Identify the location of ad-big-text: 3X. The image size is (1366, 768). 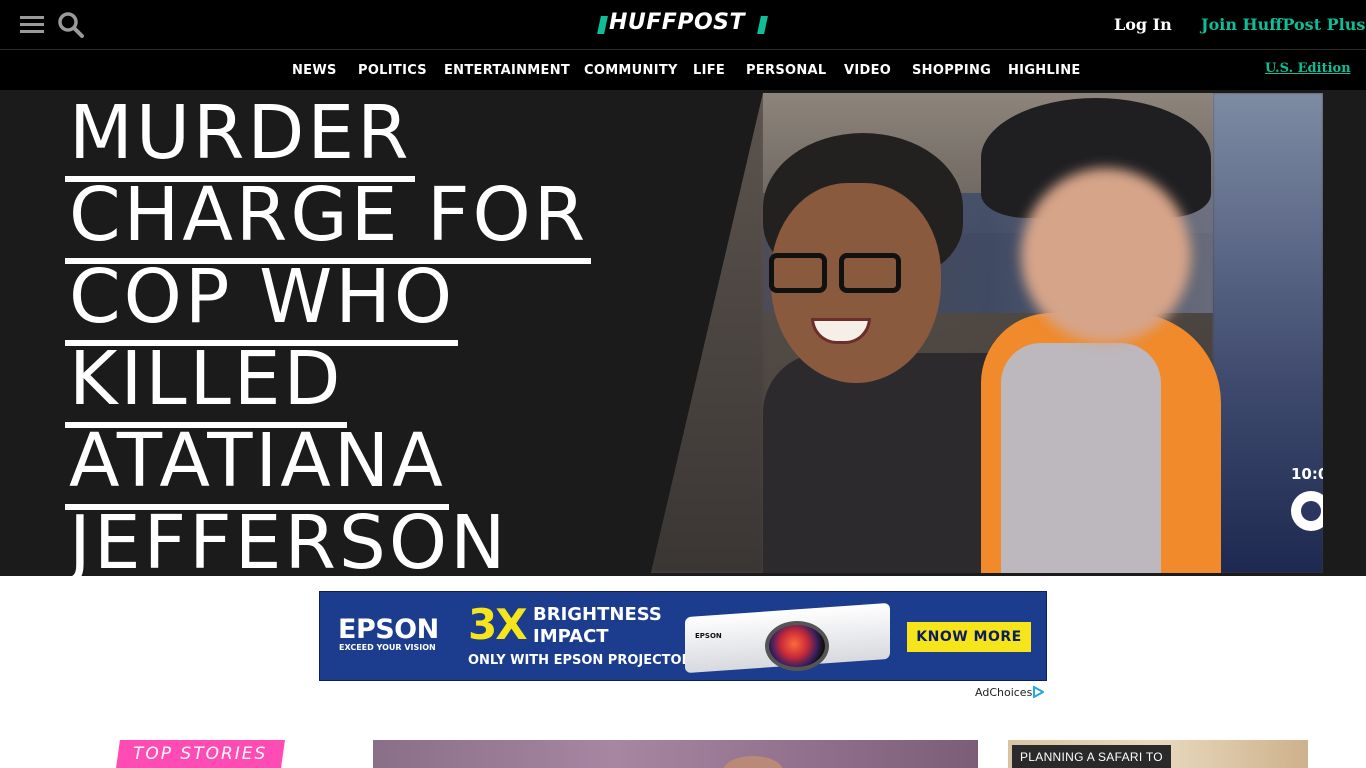
(498, 624).